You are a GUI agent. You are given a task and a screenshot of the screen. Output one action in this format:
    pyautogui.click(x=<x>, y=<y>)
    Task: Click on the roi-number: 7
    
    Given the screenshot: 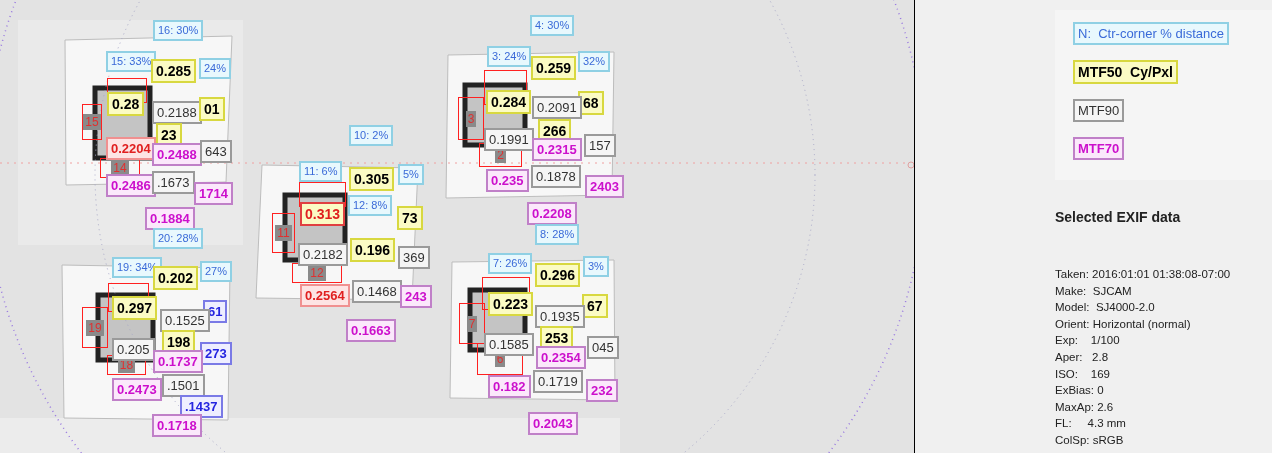 What is the action you would take?
    pyautogui.click(x=472, y=323)
    